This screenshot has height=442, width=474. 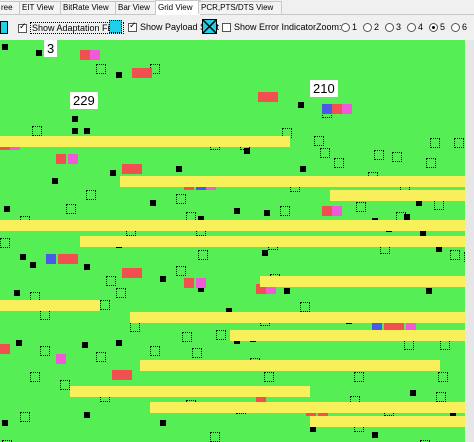 I want to click on zoom-radio-2: 2, so click(x=371, y=27).